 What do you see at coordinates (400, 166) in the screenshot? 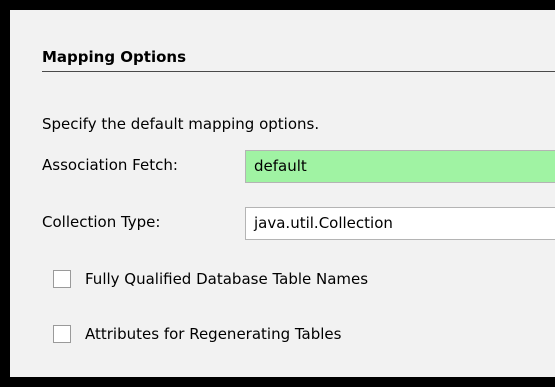
I see `association-fetch-field: default` at bounding box center [400, 166].